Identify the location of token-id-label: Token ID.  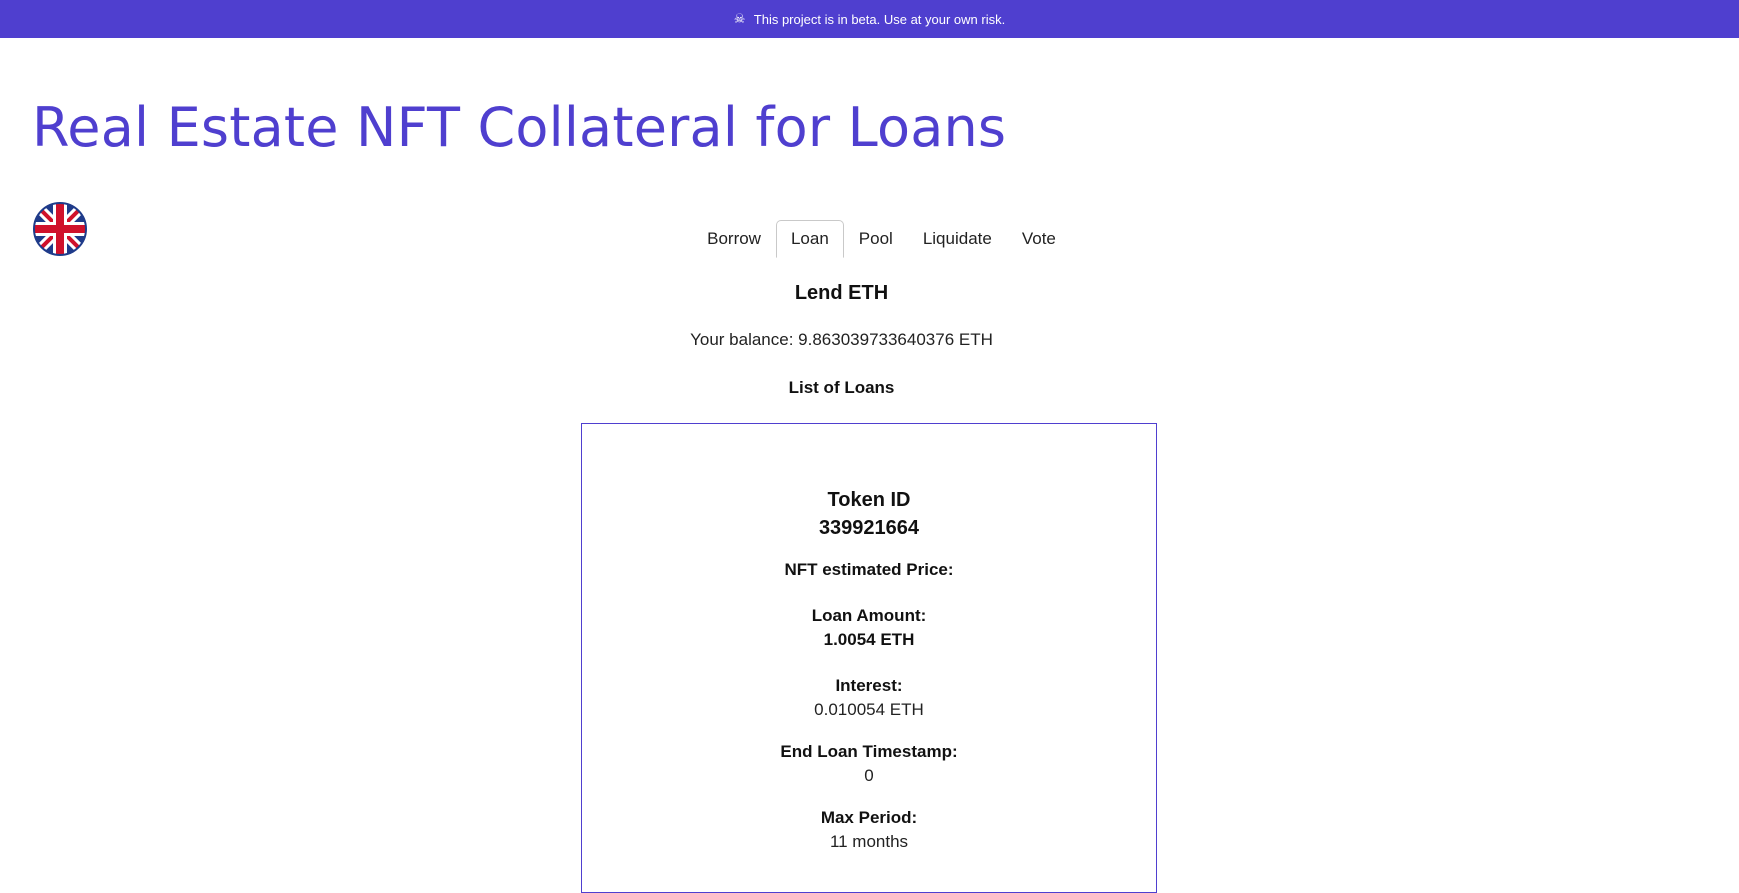
(869, 500).